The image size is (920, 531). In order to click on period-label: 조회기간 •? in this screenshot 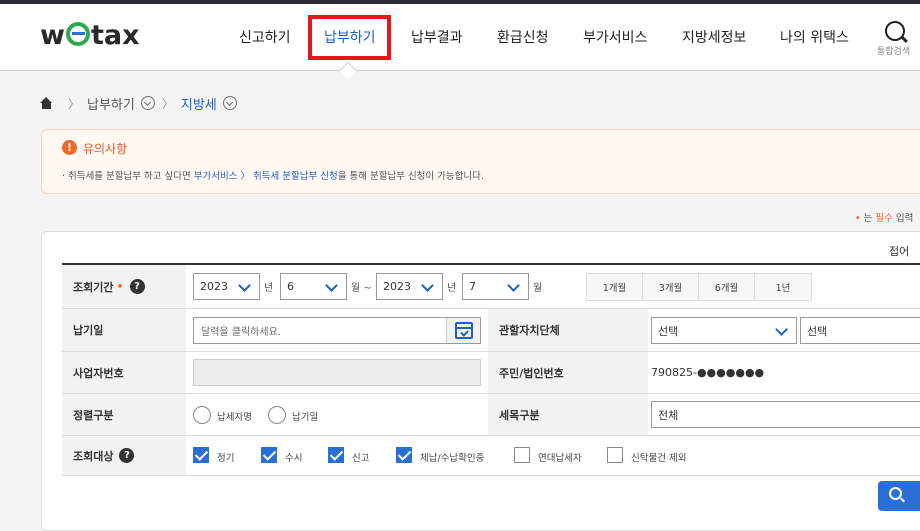, I will do `click(124, 286)`.